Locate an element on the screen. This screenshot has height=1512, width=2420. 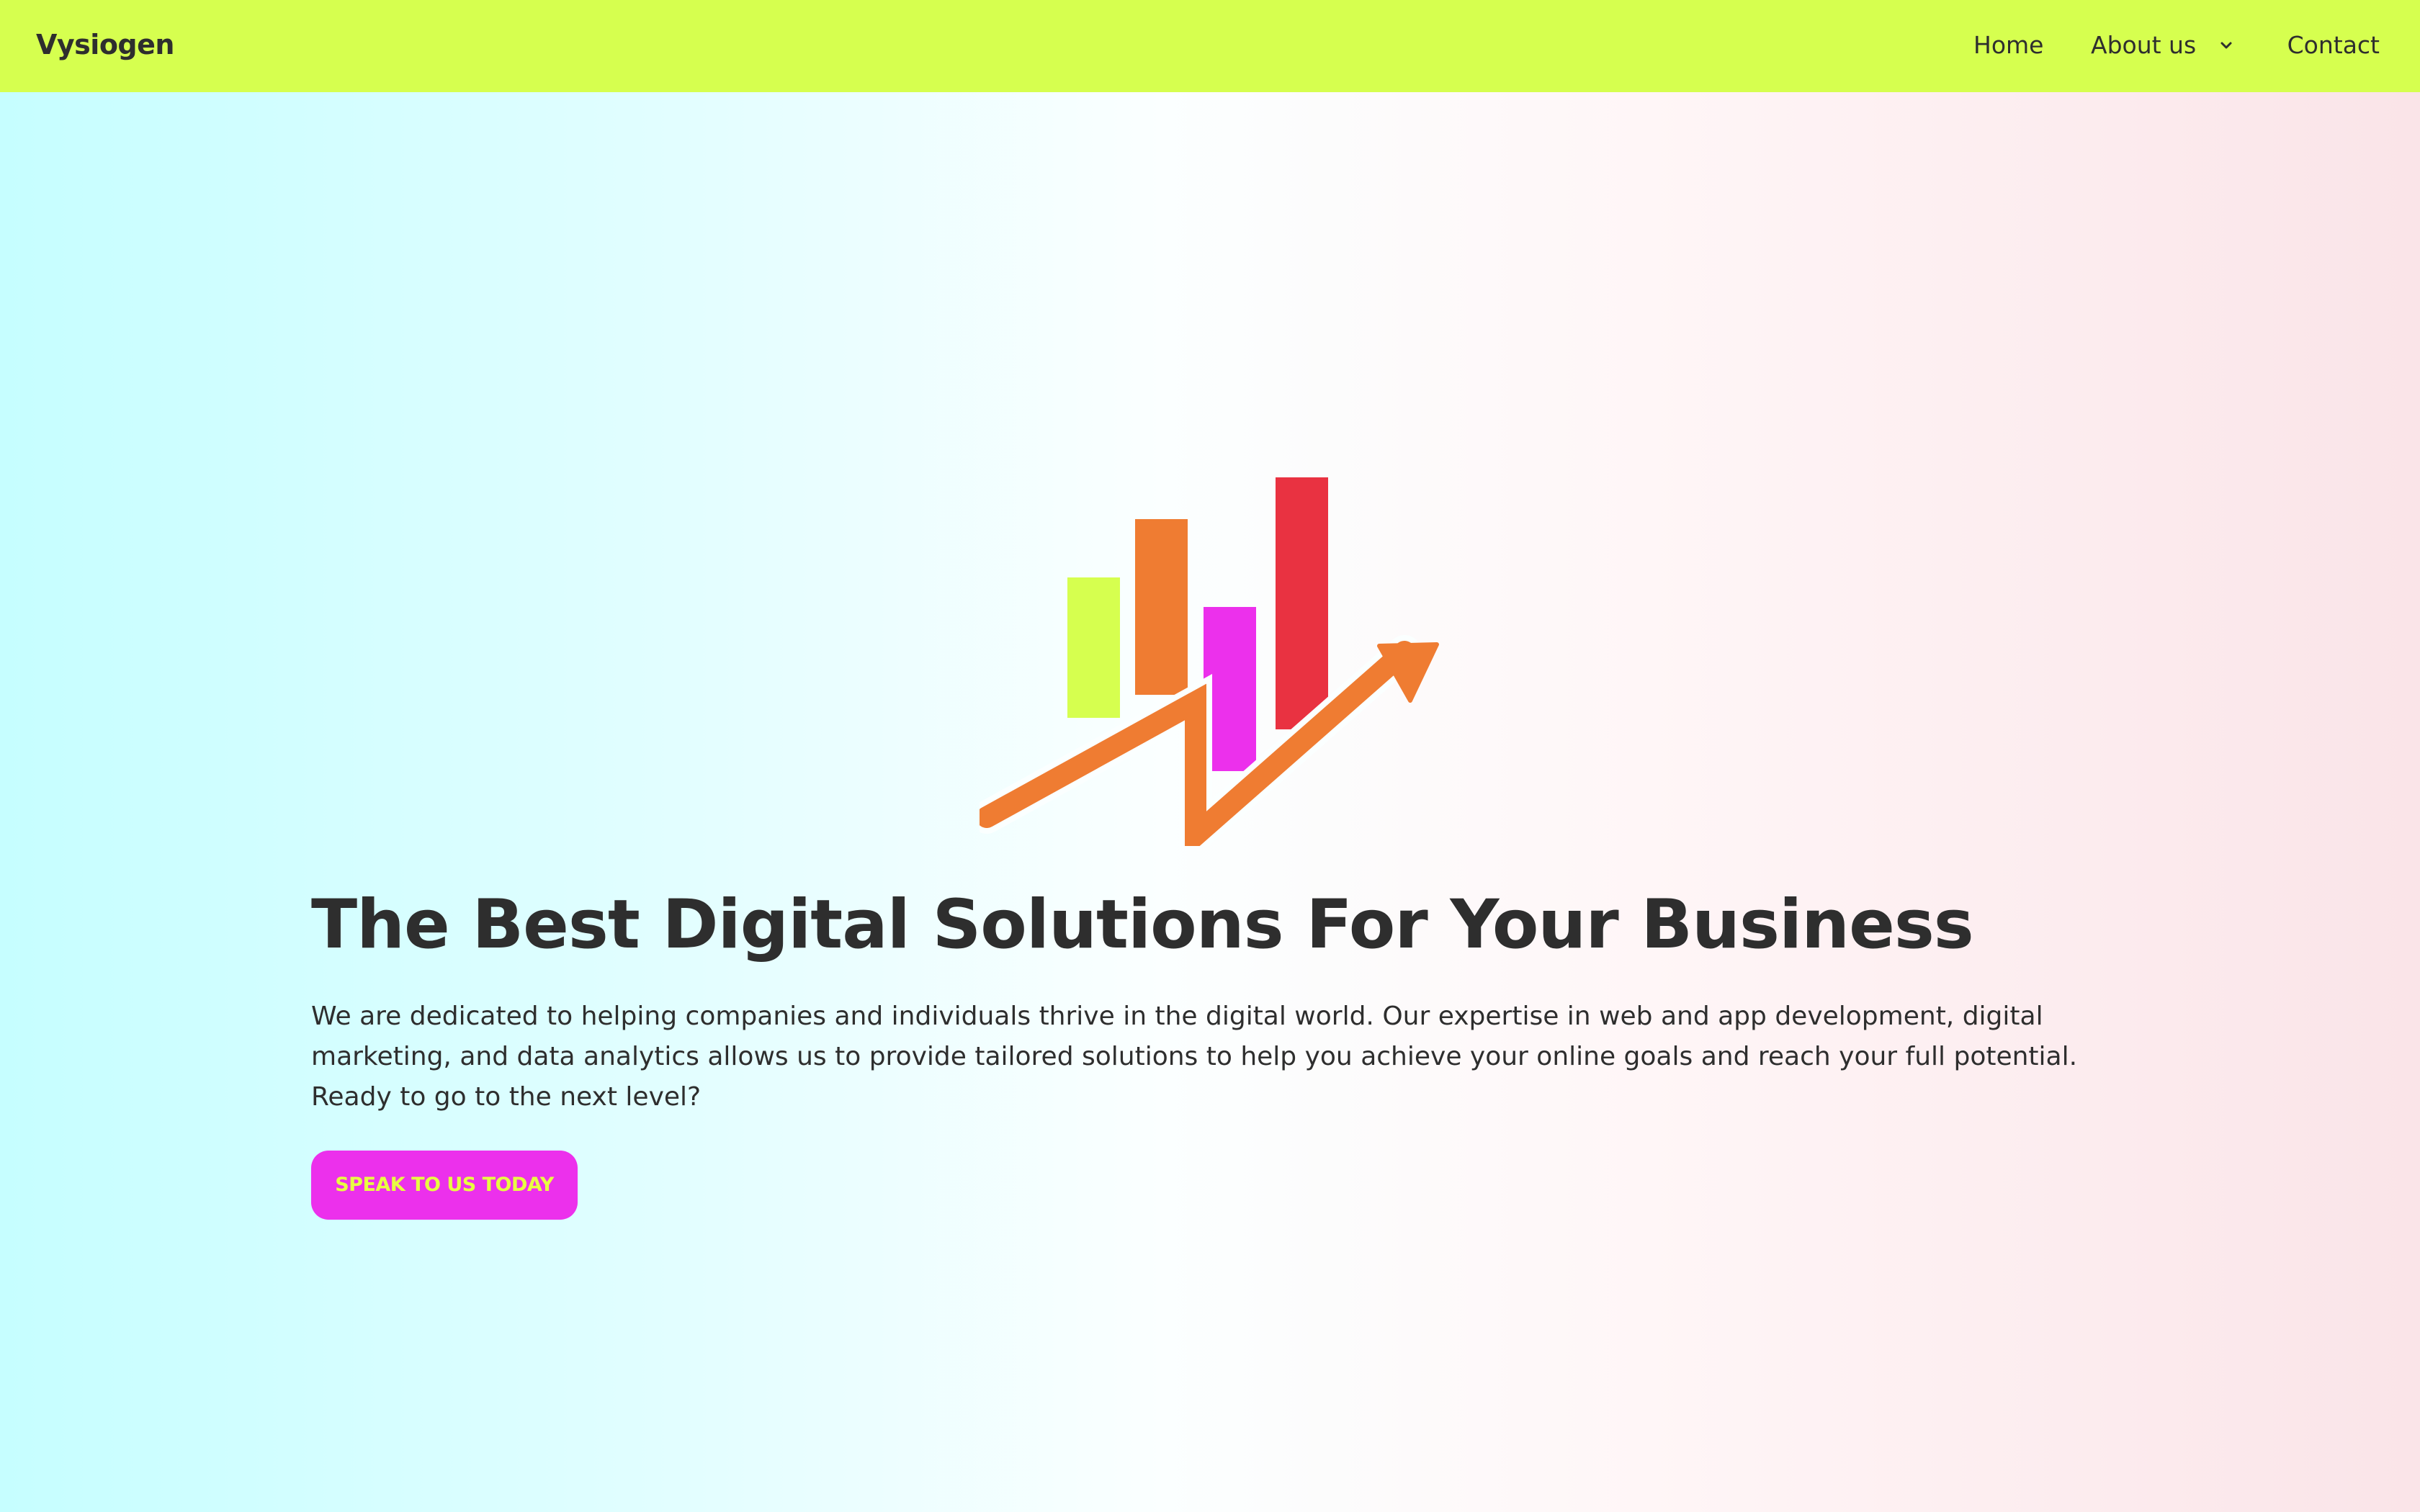
nav-link-home: Home is located at coordinates (2008, 45).